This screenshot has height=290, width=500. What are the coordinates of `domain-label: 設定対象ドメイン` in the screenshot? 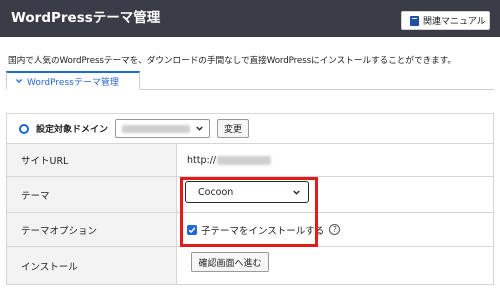 It's located at (72, 130).